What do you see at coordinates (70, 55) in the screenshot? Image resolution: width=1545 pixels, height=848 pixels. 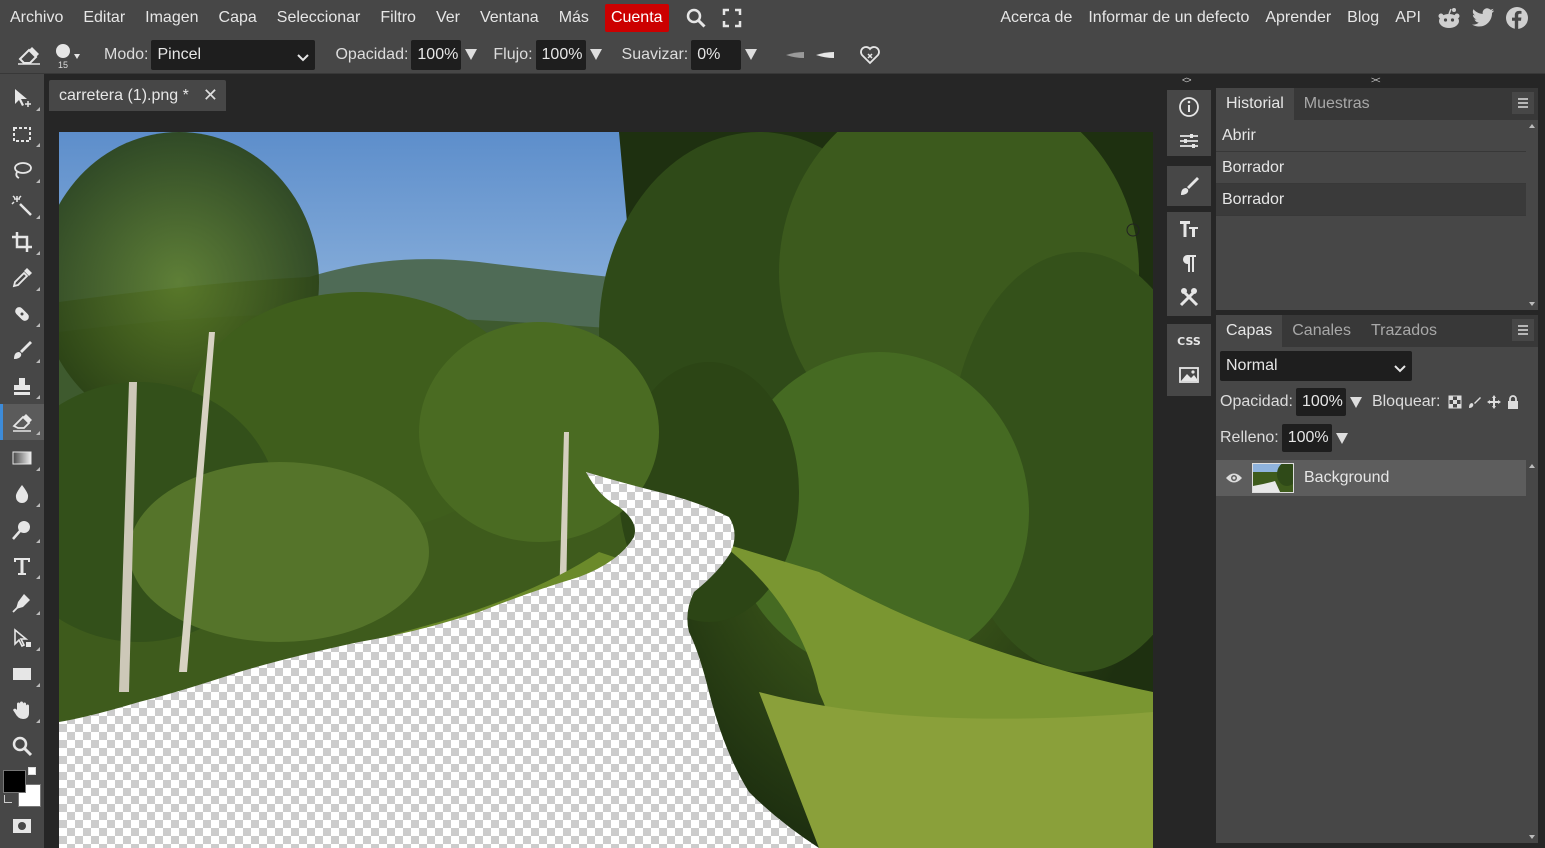 I see `brush-size-picker: 15` at bounding box center [70, 55].